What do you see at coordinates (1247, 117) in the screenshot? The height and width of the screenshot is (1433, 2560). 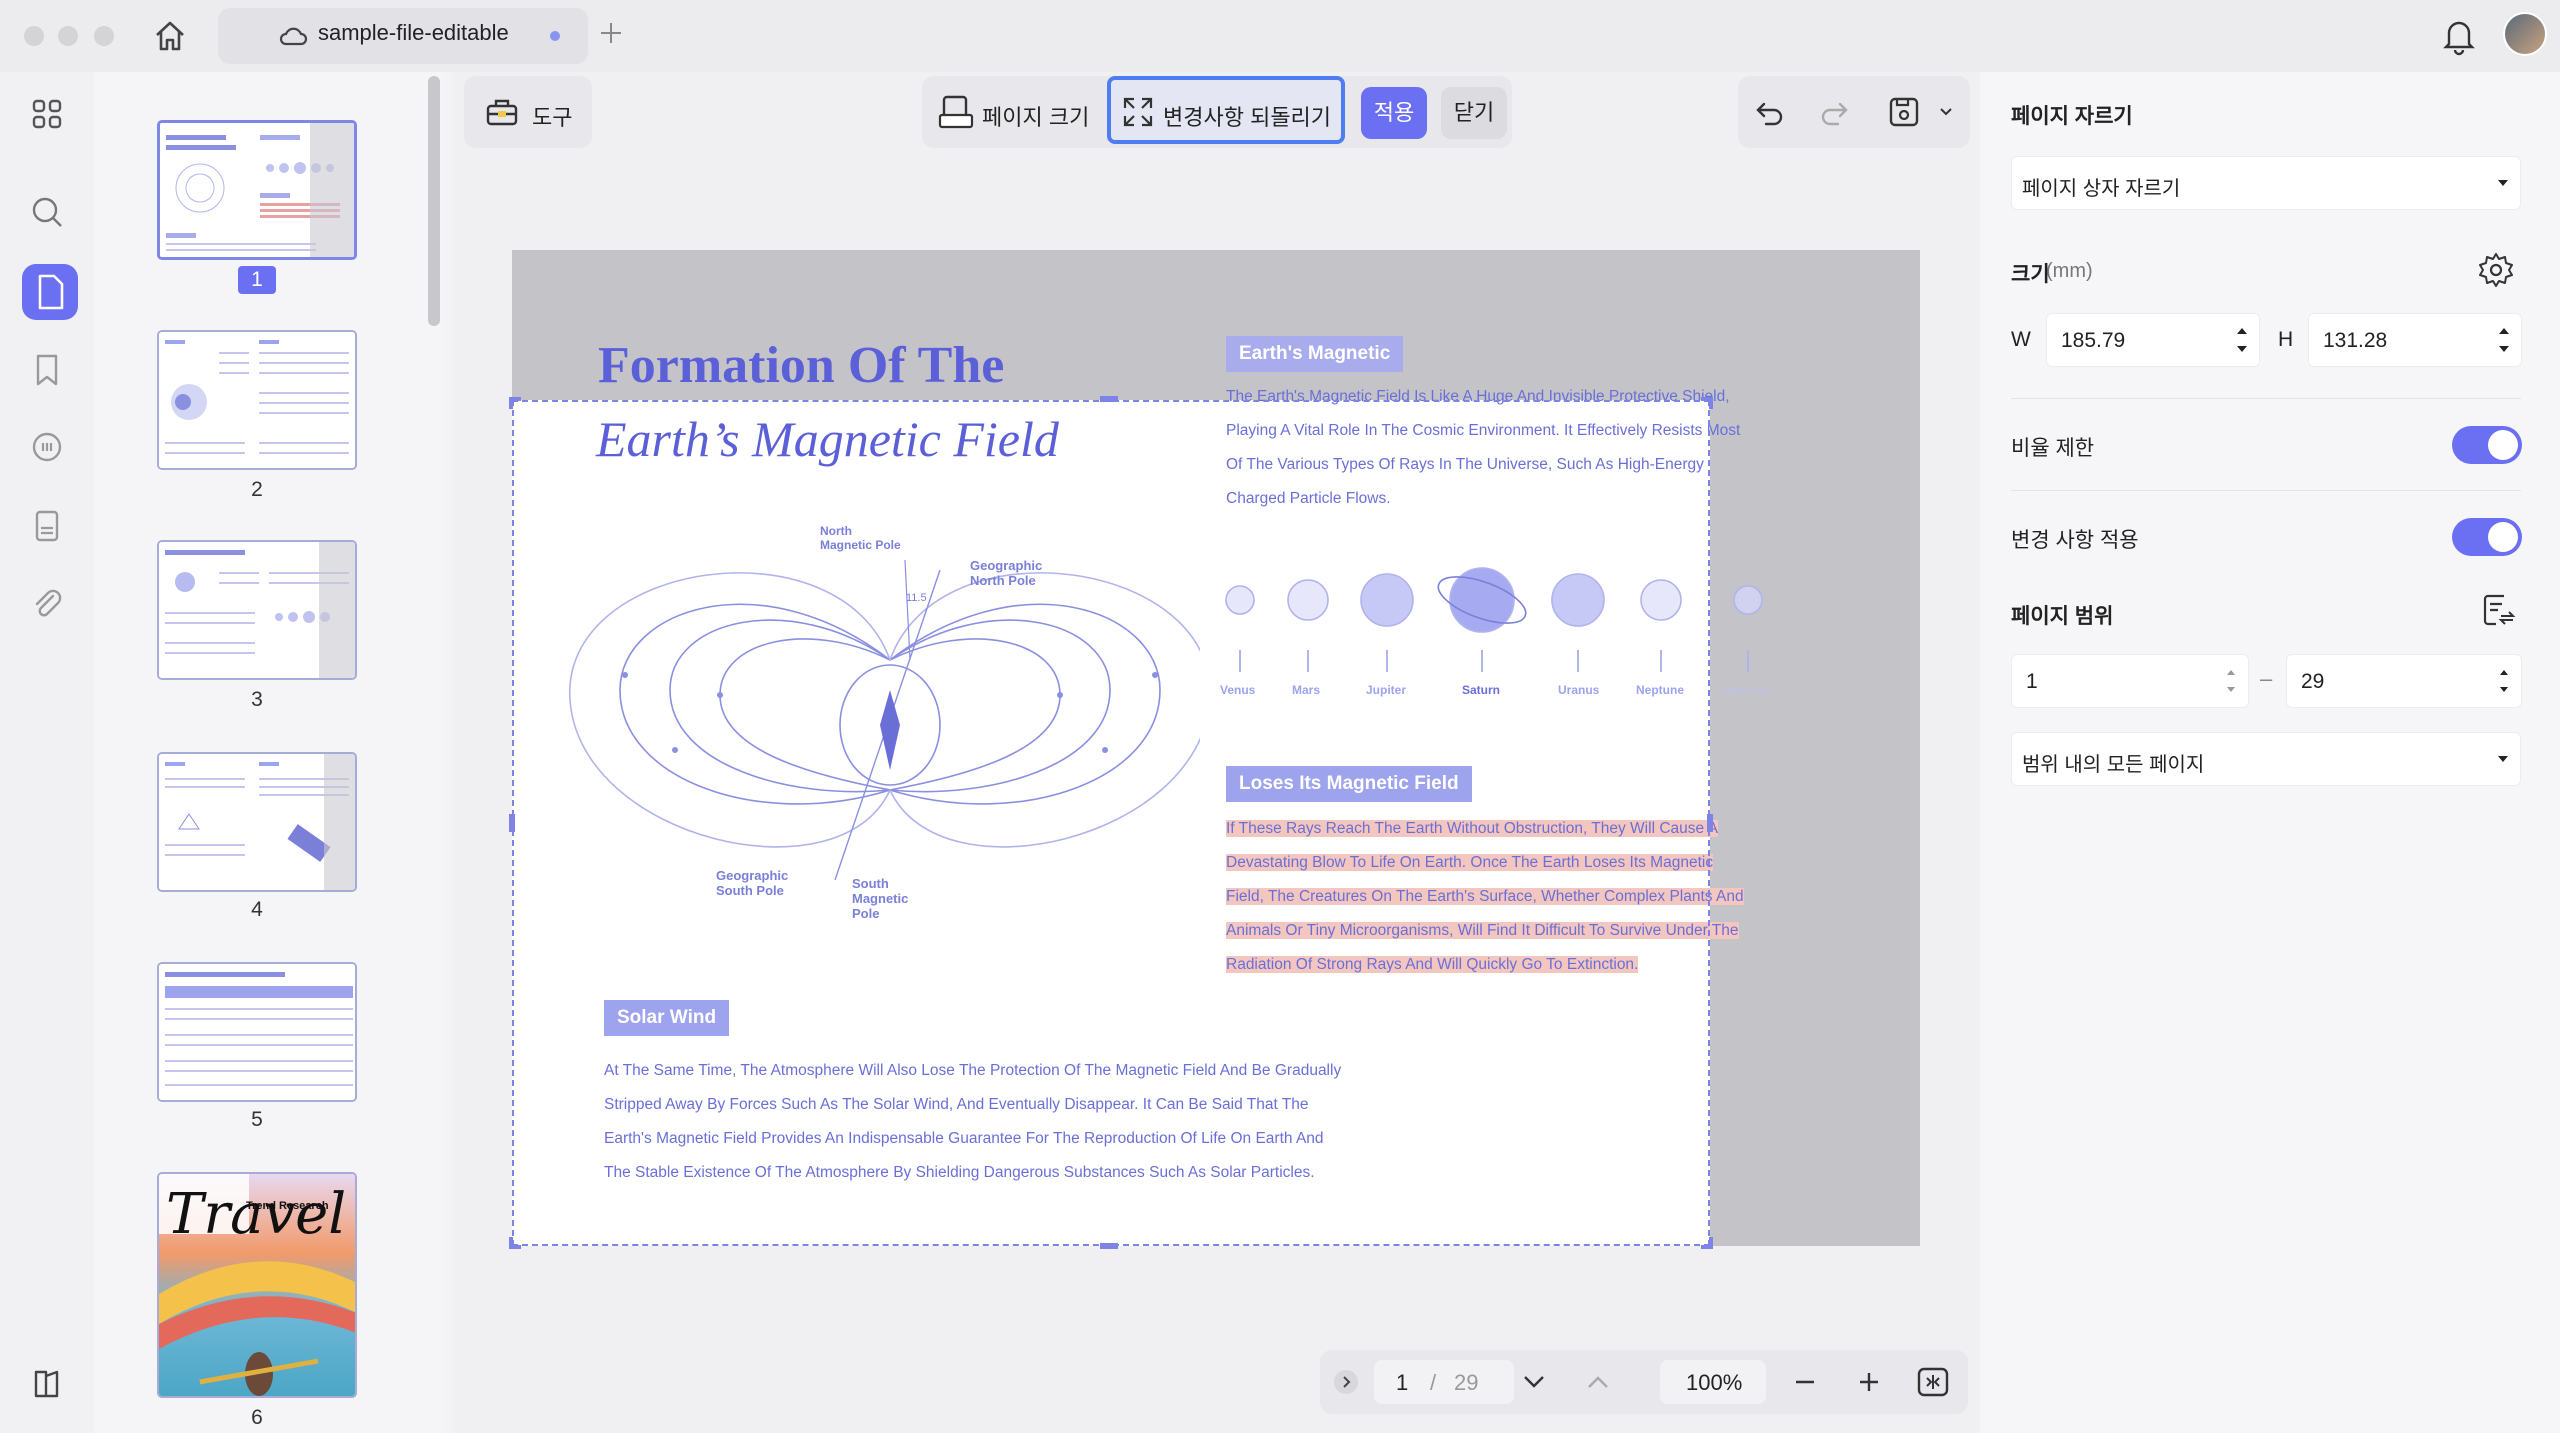 I see `revert-changes-label: 변경사항 되돌리기` at bounding box center [1247, 117].